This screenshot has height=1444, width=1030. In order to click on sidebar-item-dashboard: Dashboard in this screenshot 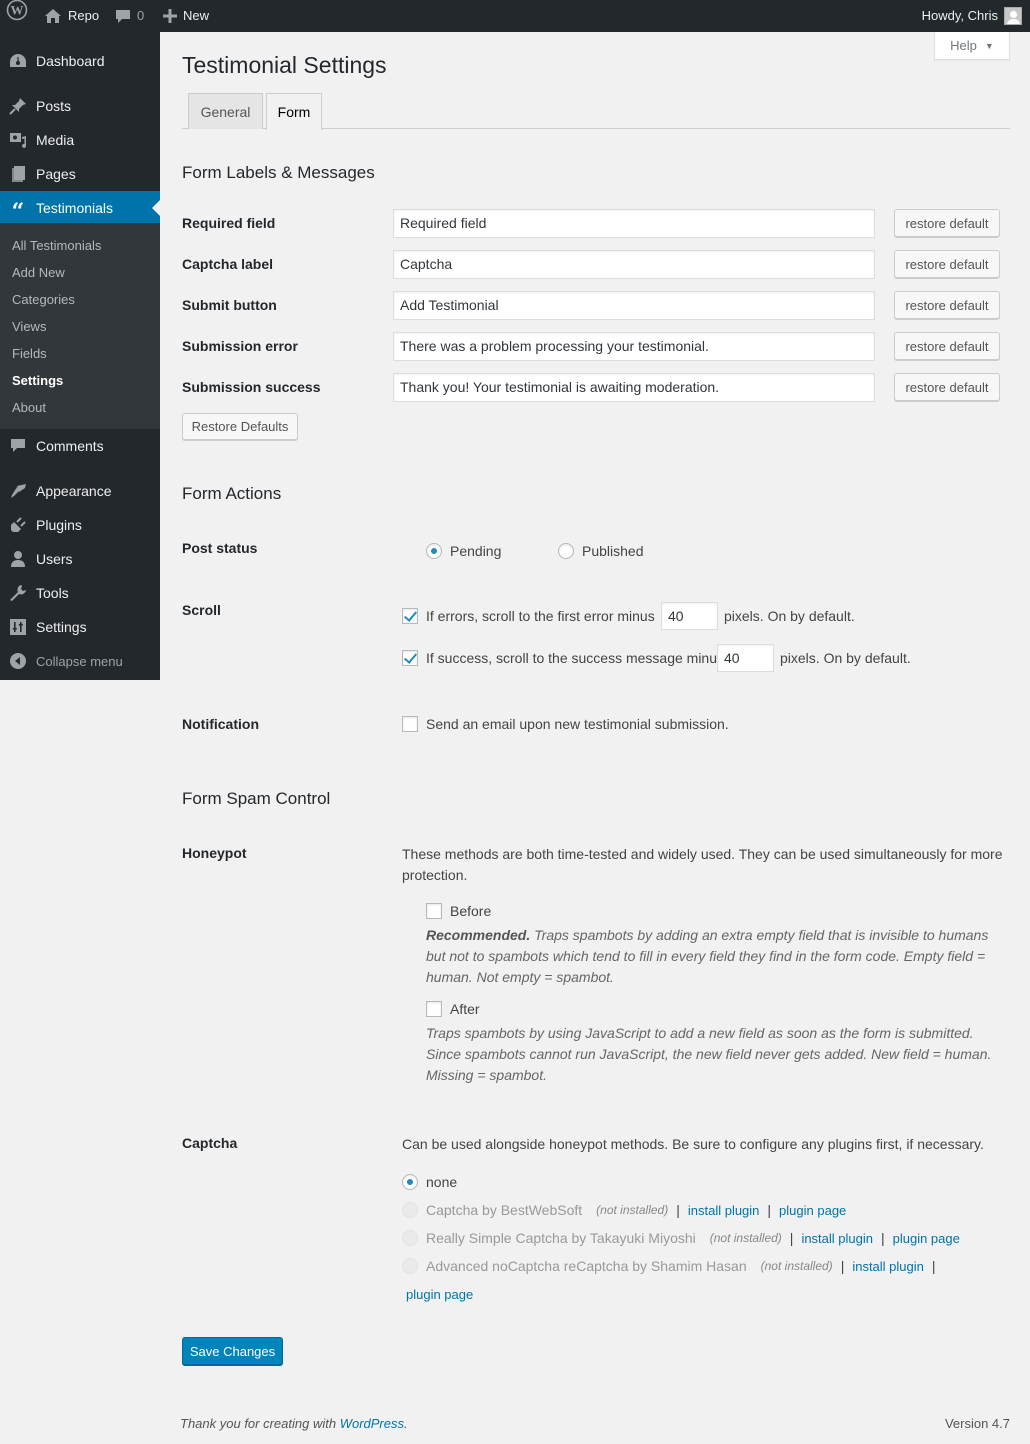, I will do `click(80, 61)`.